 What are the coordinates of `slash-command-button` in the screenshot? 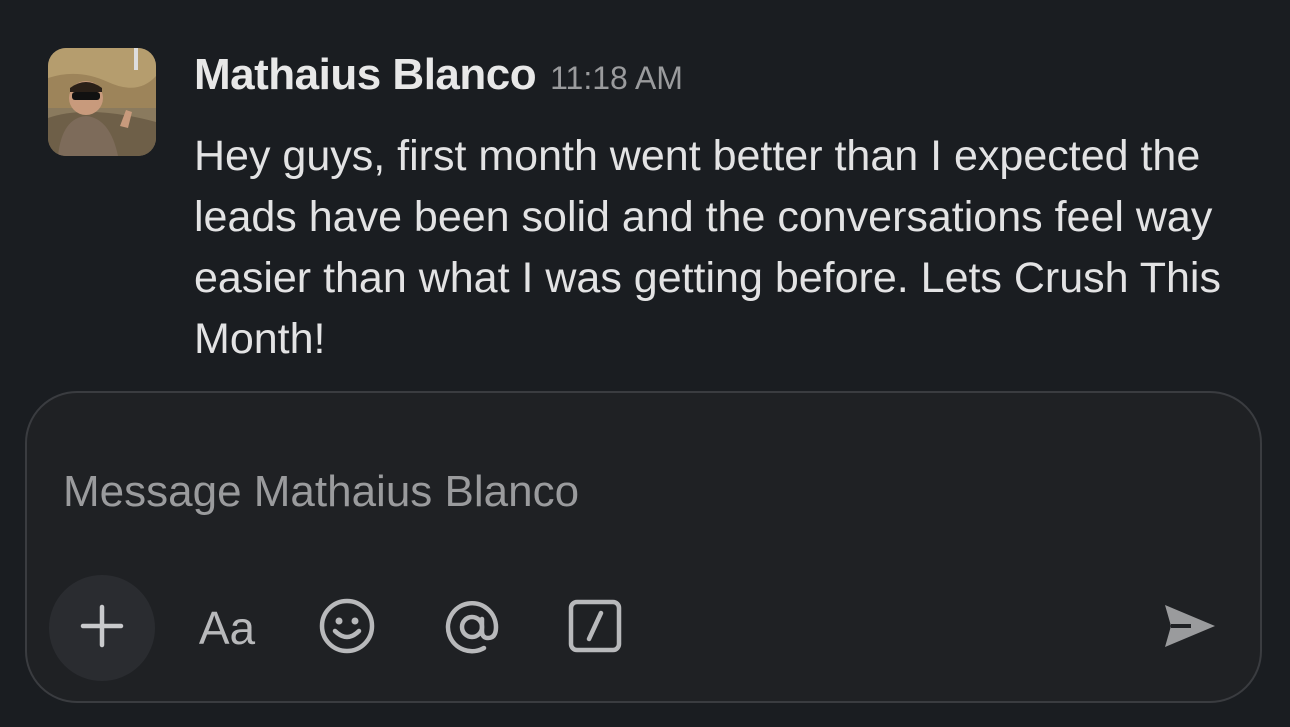 It's located at (595, 628).